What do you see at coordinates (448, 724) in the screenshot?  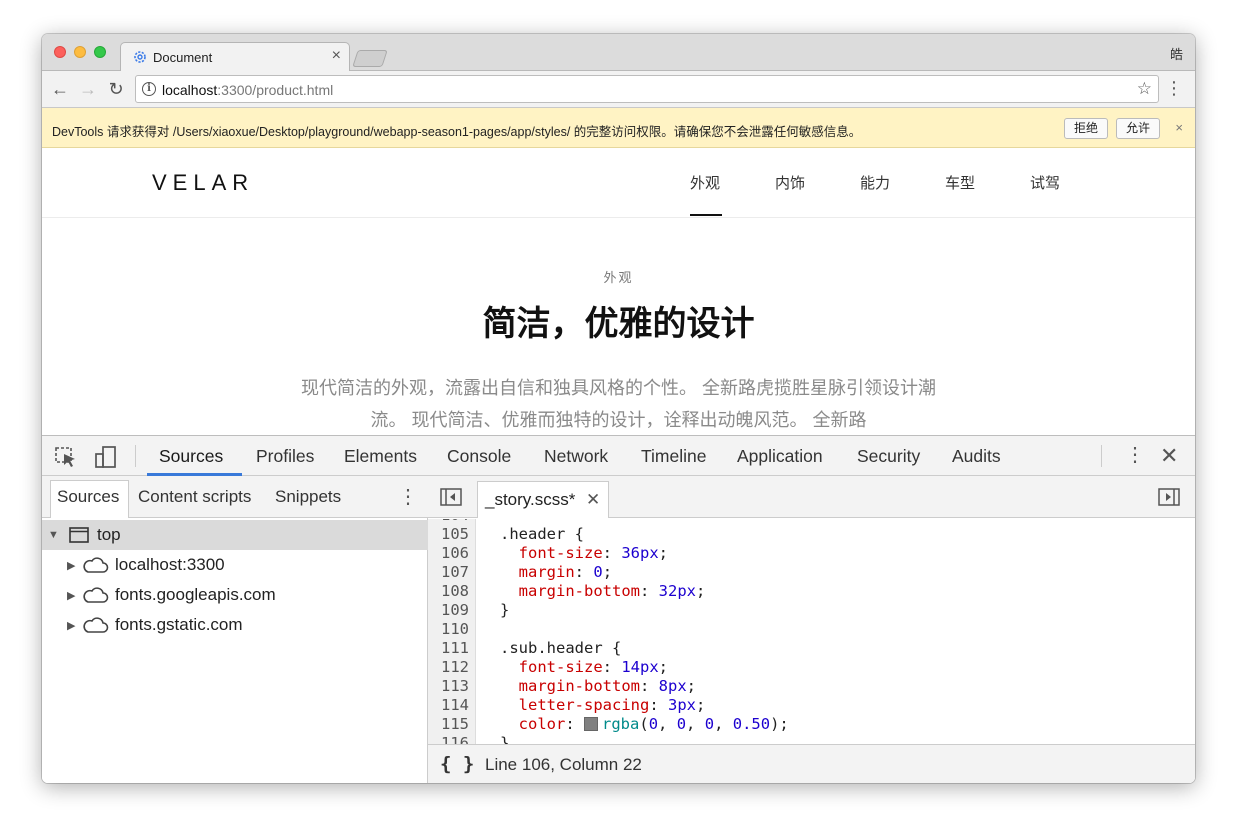 I see `line-number: 115` at bounding box center [448, 724].